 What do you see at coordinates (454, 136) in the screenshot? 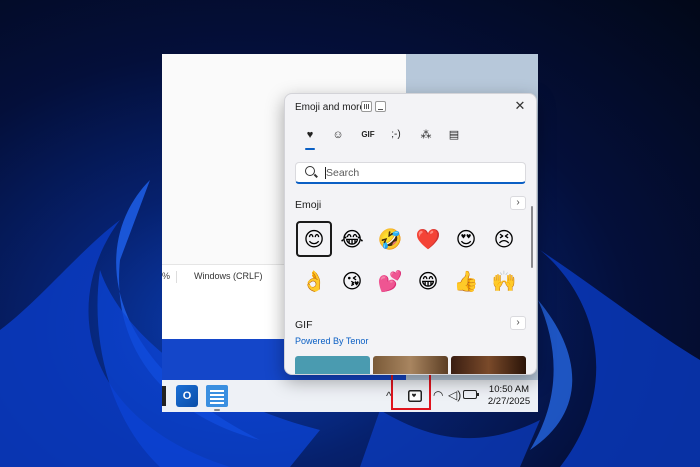
I see `tab-clipboard: ▤` at bounding box center [454, 136].